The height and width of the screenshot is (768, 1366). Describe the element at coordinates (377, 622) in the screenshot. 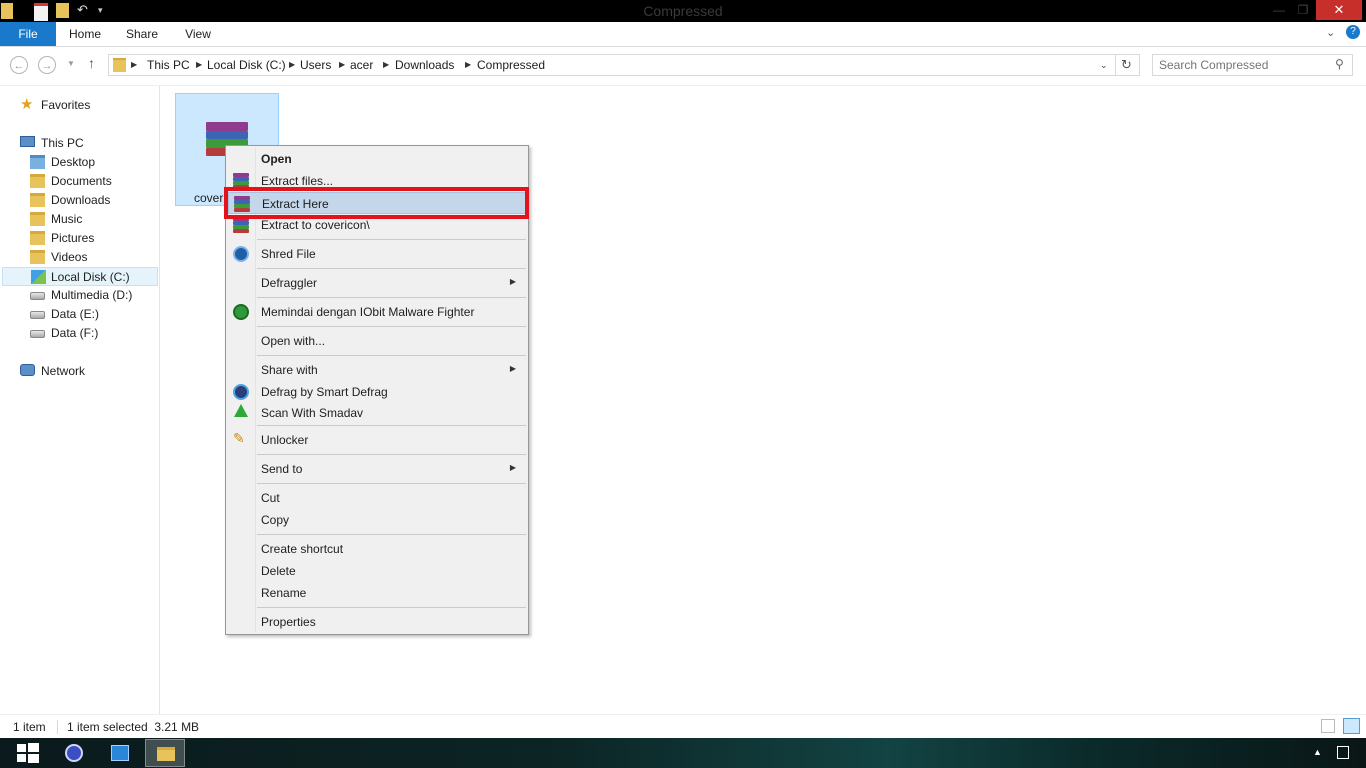

I see `menu-item-properties: Properties` at that location.